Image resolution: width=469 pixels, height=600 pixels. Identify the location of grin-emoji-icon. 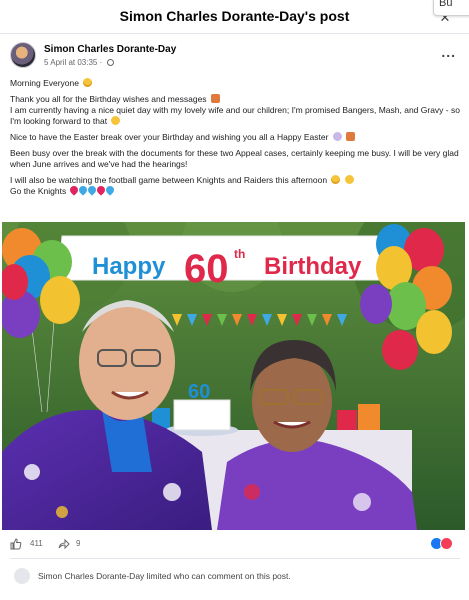
(116, 120).